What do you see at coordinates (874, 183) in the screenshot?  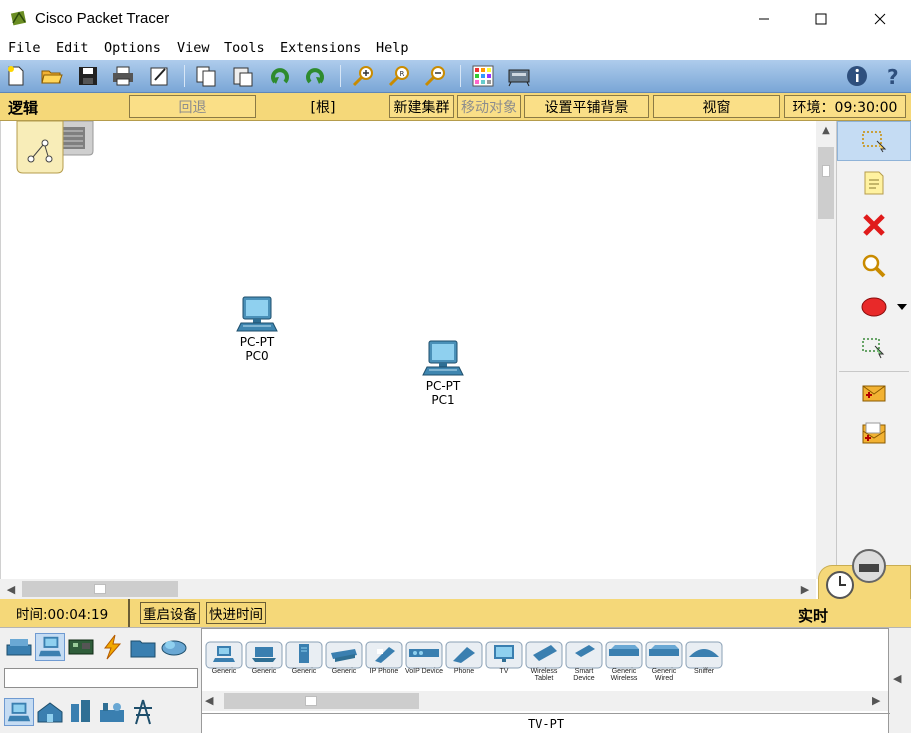 I see `note-tool` at bounding box center [874, 183].